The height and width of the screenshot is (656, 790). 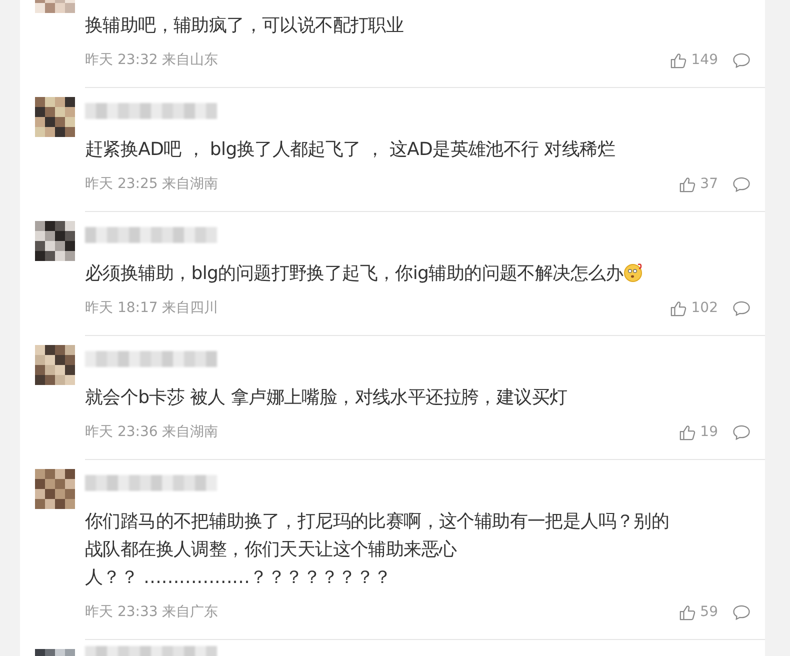 What do you see at coordinates (244, 26) in the screenshot?
I see `comment-text: 换辅助吧，辅助疯了，可以说不配打职业` at bounding box center [244, 26].